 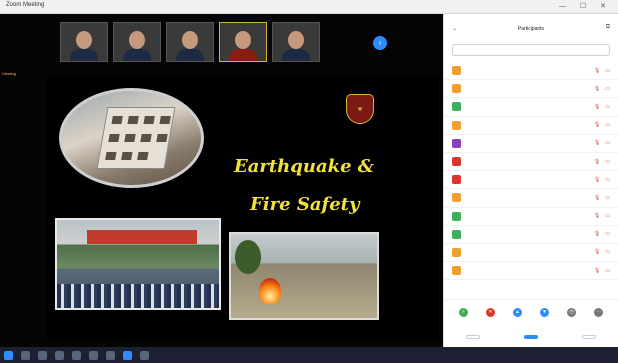 I want to click on share-status-label: Viewing, so click(x=9, y=73).